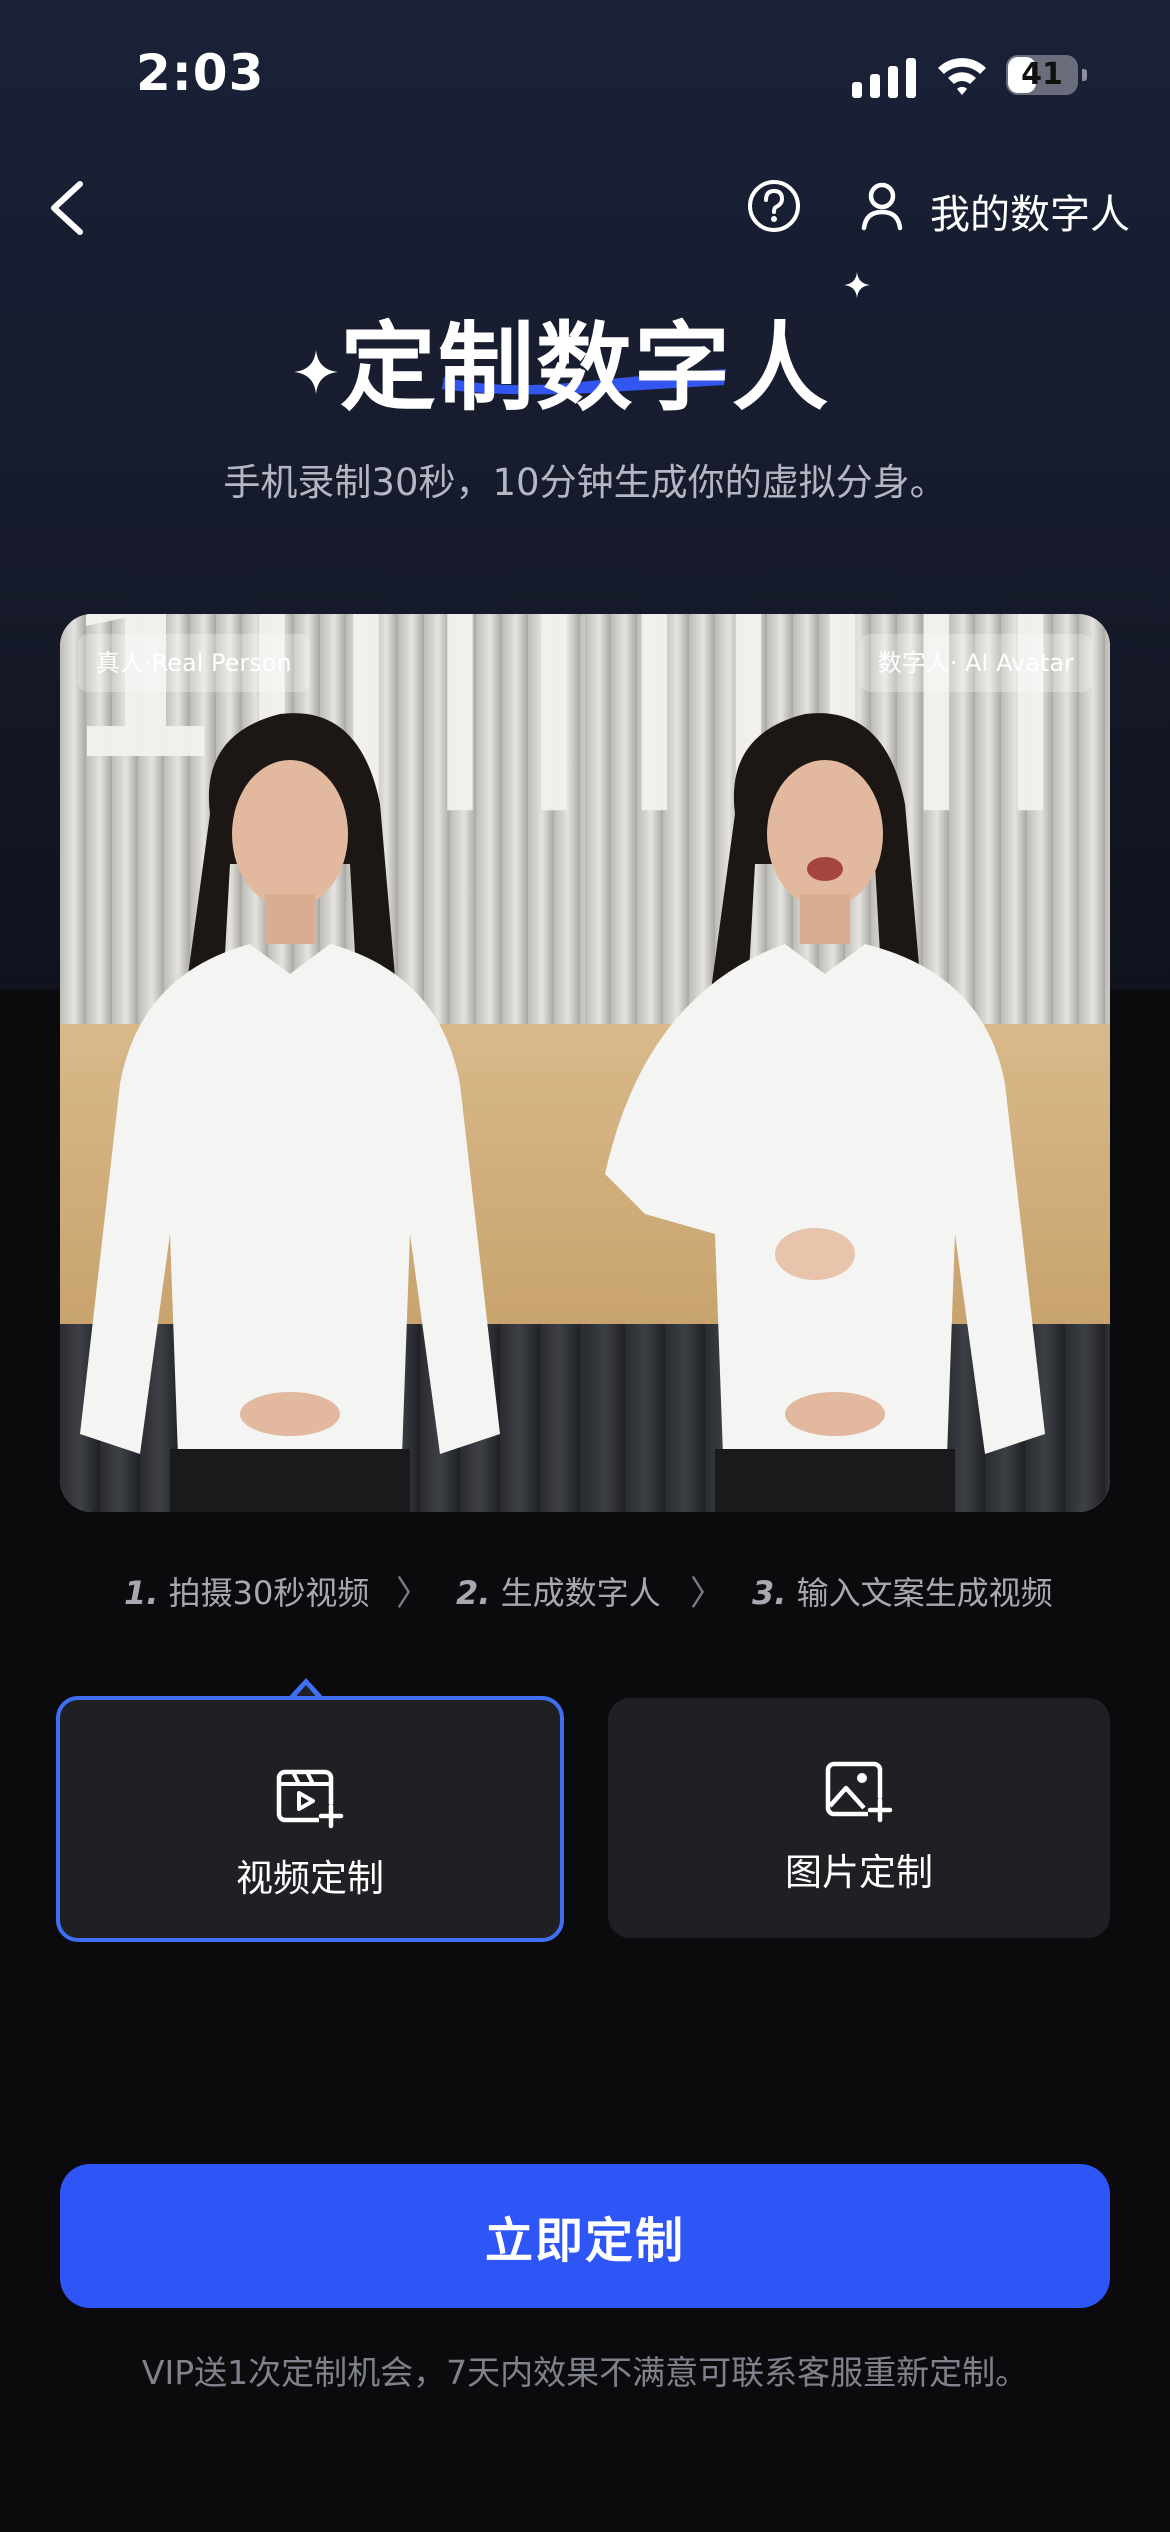 The height and width of the screenshot is (2532, 1170). I want to click on status-time: 2:03, so click(200, 73).